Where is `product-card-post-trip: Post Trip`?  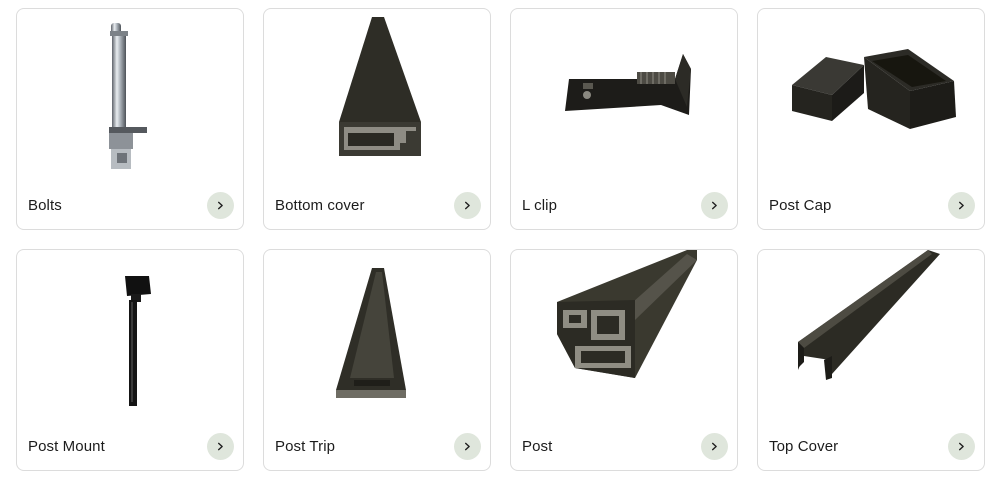
product-card-post-trip: Post Trip is located at coordinates (377, 360).